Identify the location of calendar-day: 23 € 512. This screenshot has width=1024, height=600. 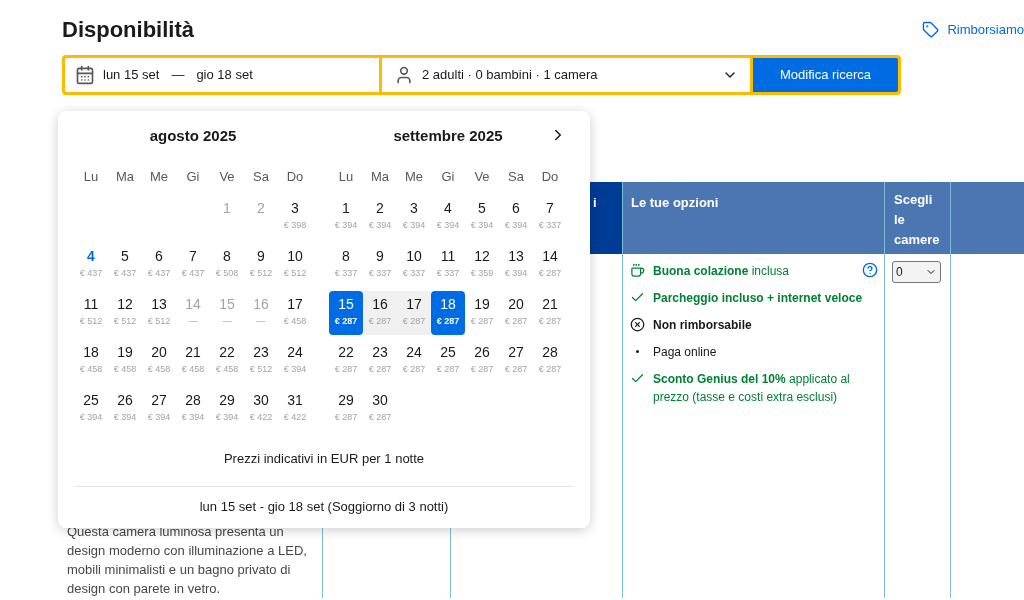
(261, 361).